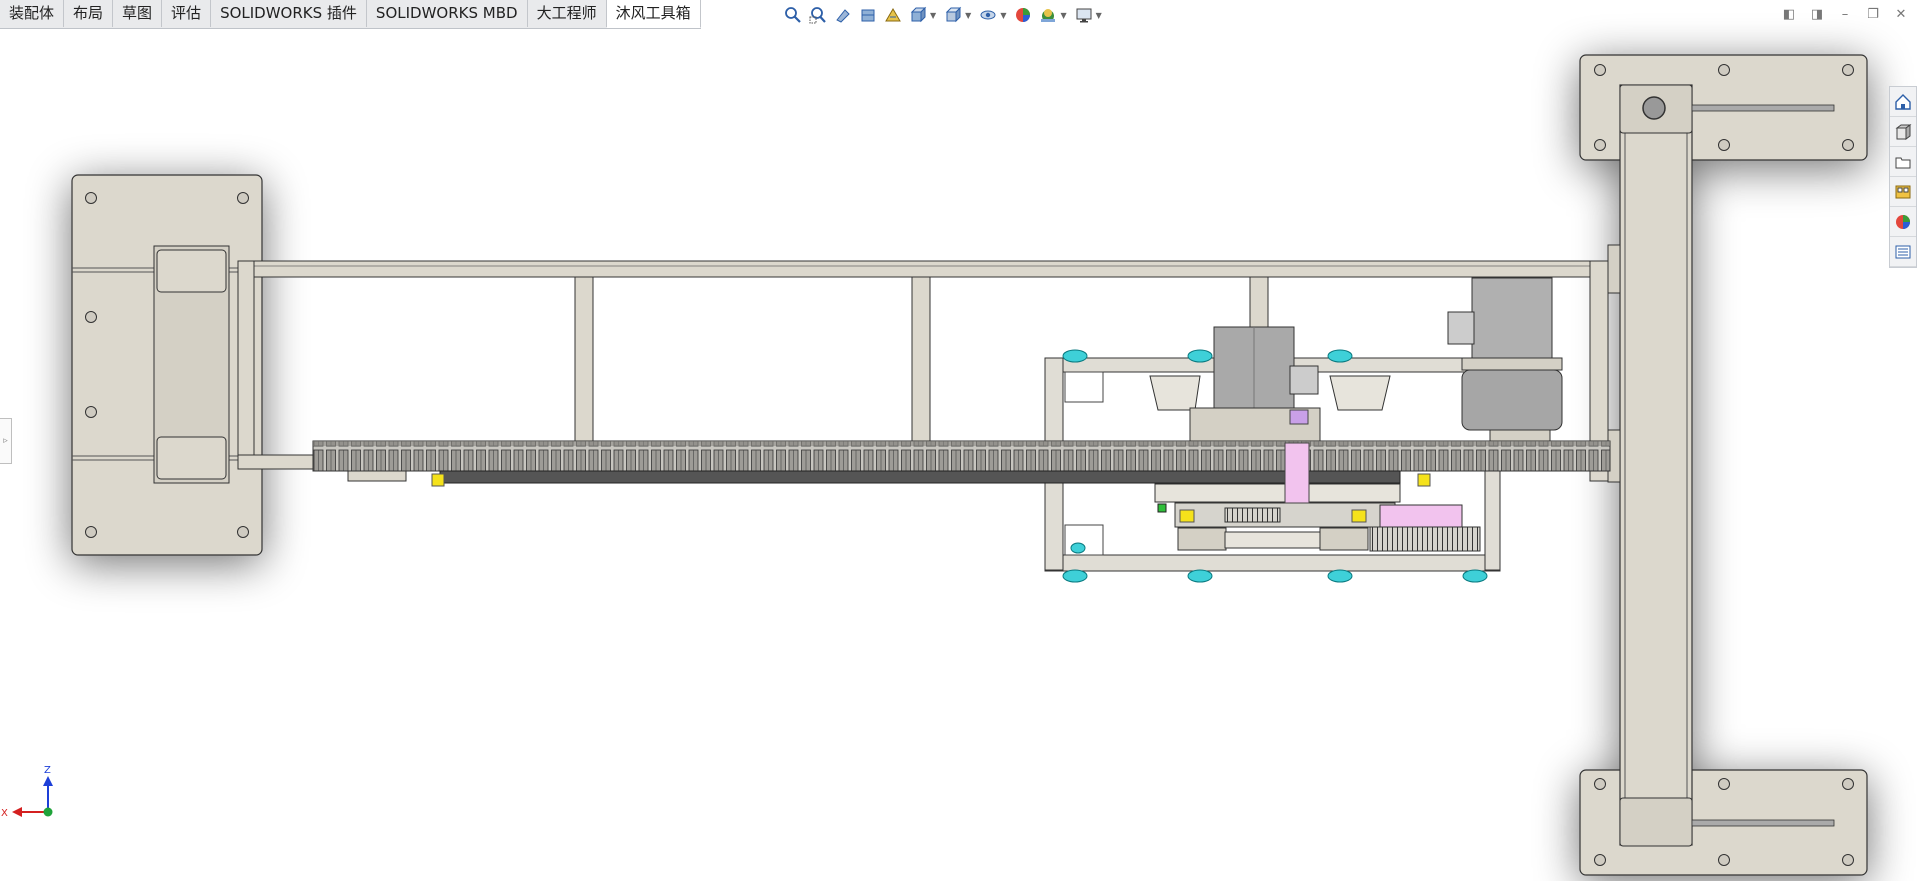  I want to click on view-settings-caret-icon: ▼, so click(1099, 15).